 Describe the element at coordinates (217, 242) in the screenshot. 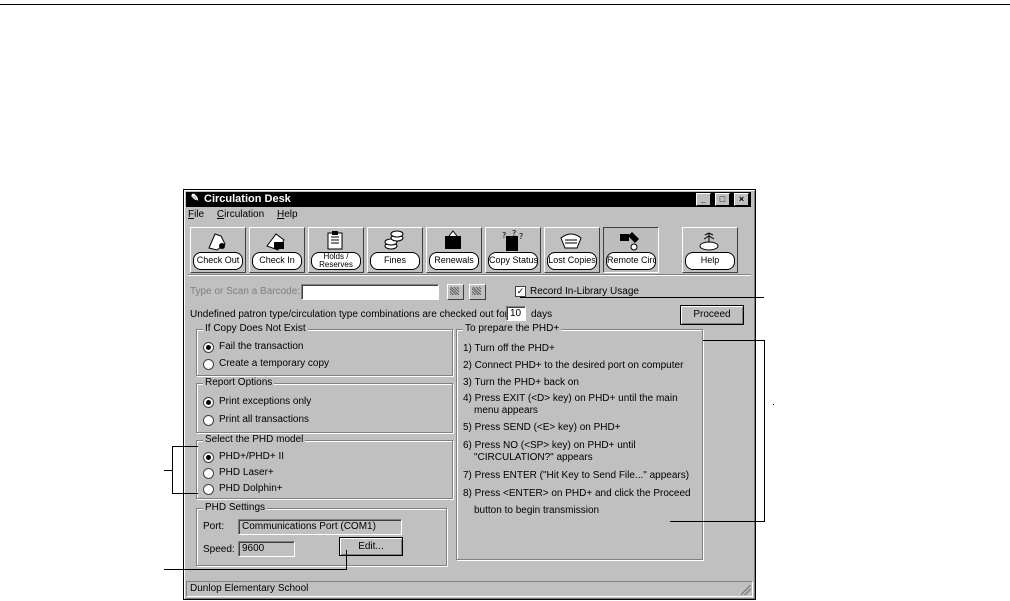

I see `check-out-icon` at that location.